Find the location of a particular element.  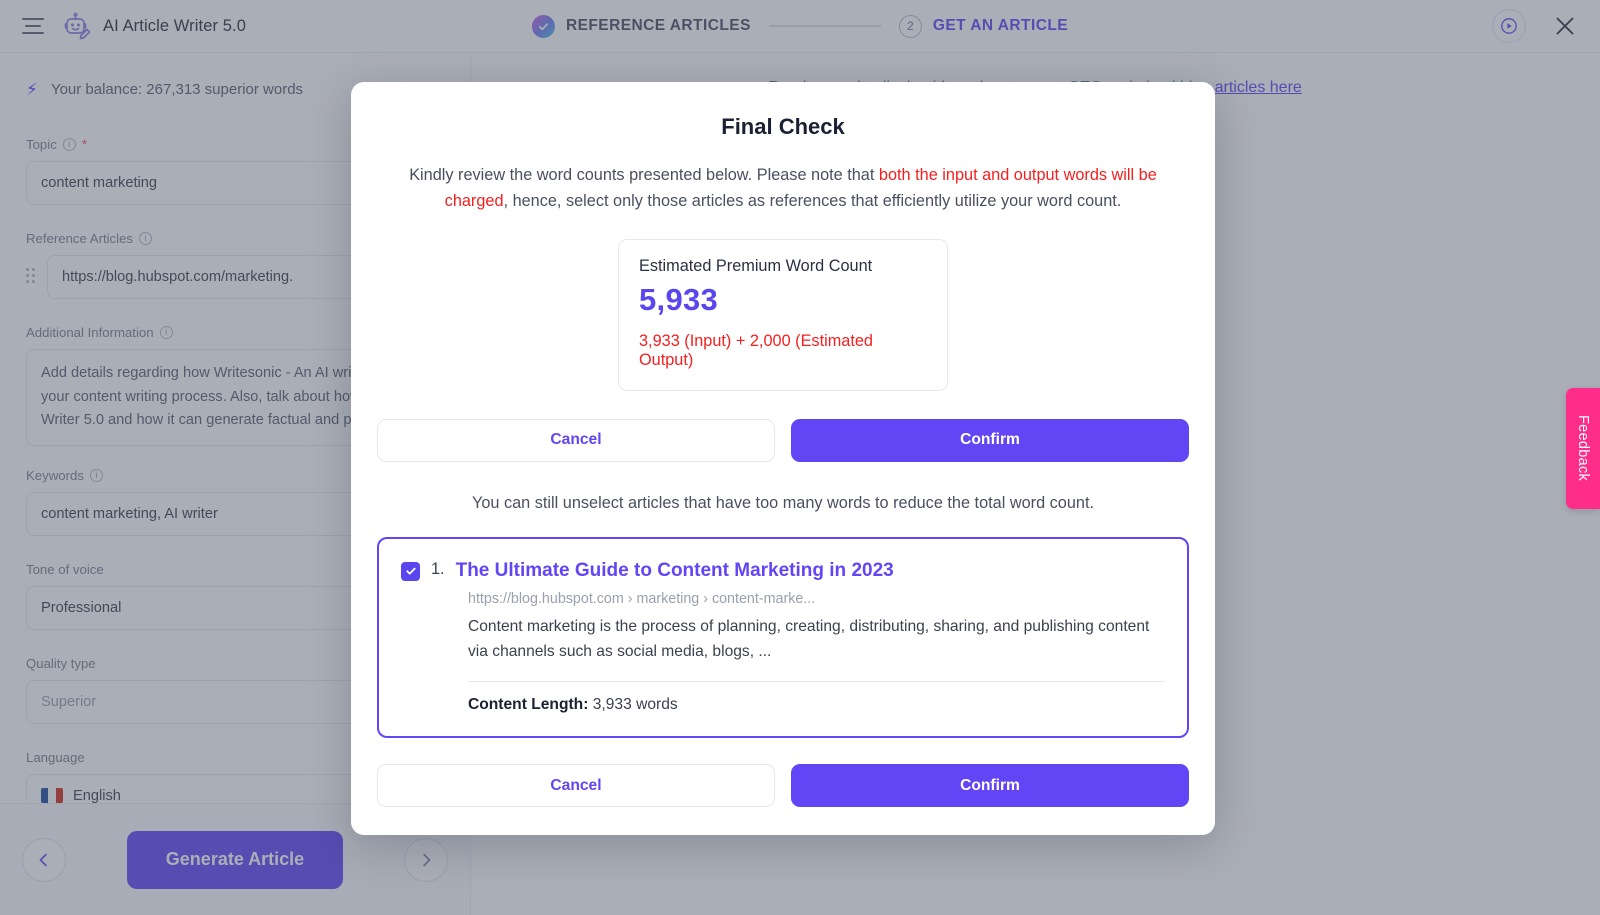

article-length-value: 3,933 words is located at coordinates (635, 705).